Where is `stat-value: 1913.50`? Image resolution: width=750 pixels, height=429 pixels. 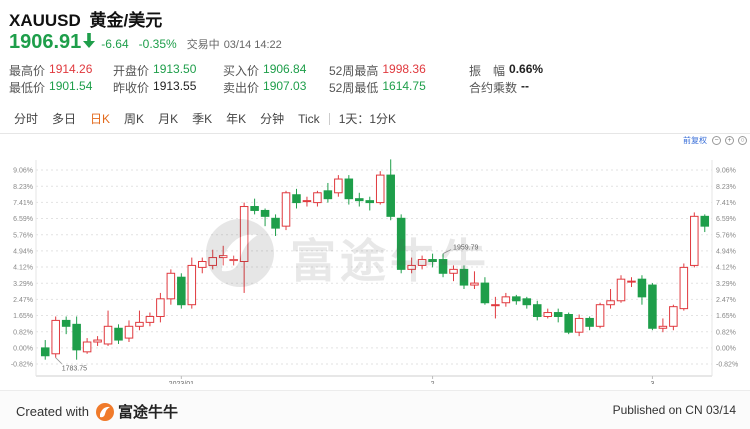
stat-value: 1913.50 is located at coordinates (175, 69).